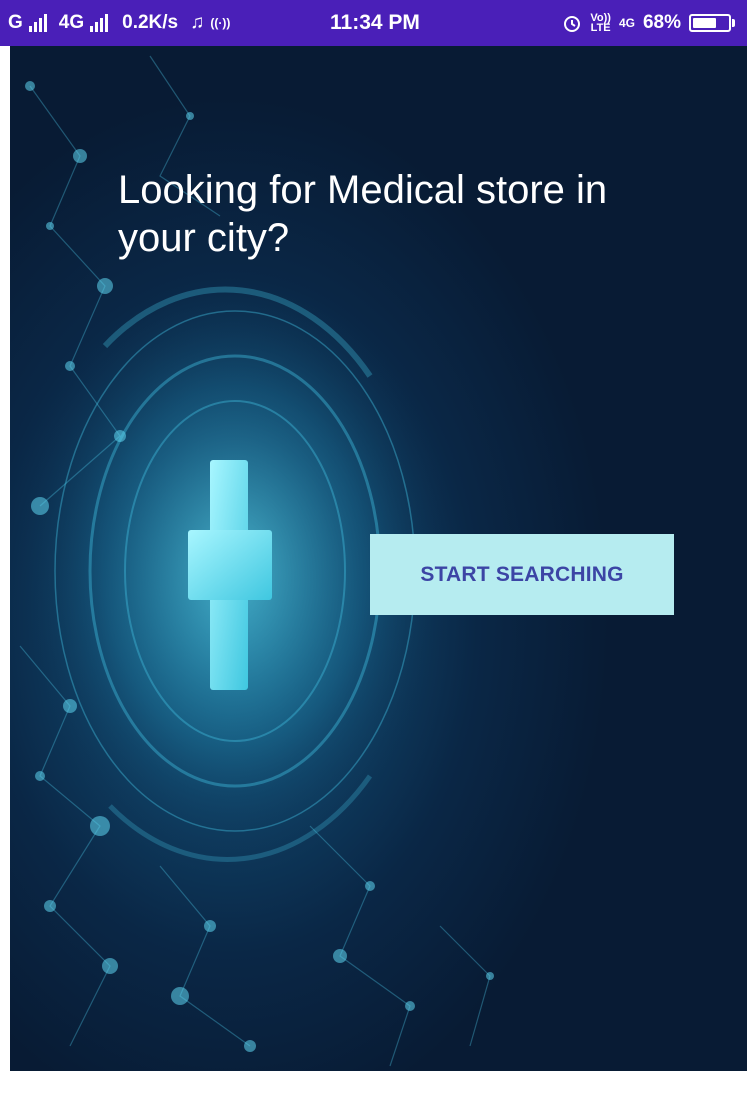 Image resolution: width=747 pixels, height=1099 pixels. What do you see at coordinates (572, 24) in the screenshot?
I see `alarm-icon` at bounding box center [572, 24].